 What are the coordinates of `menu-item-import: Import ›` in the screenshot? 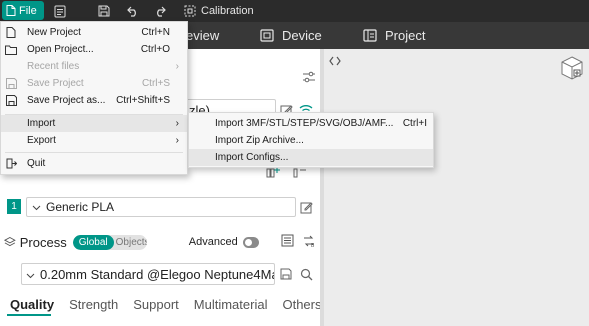 It's located at (94, 123).